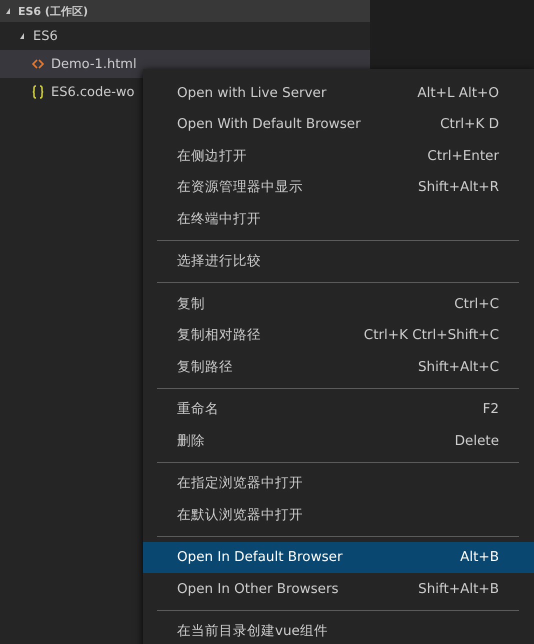  Describe the element at coordinates (191, 441) in the screenshot. I see `menu-item-label: 删除` at that location.